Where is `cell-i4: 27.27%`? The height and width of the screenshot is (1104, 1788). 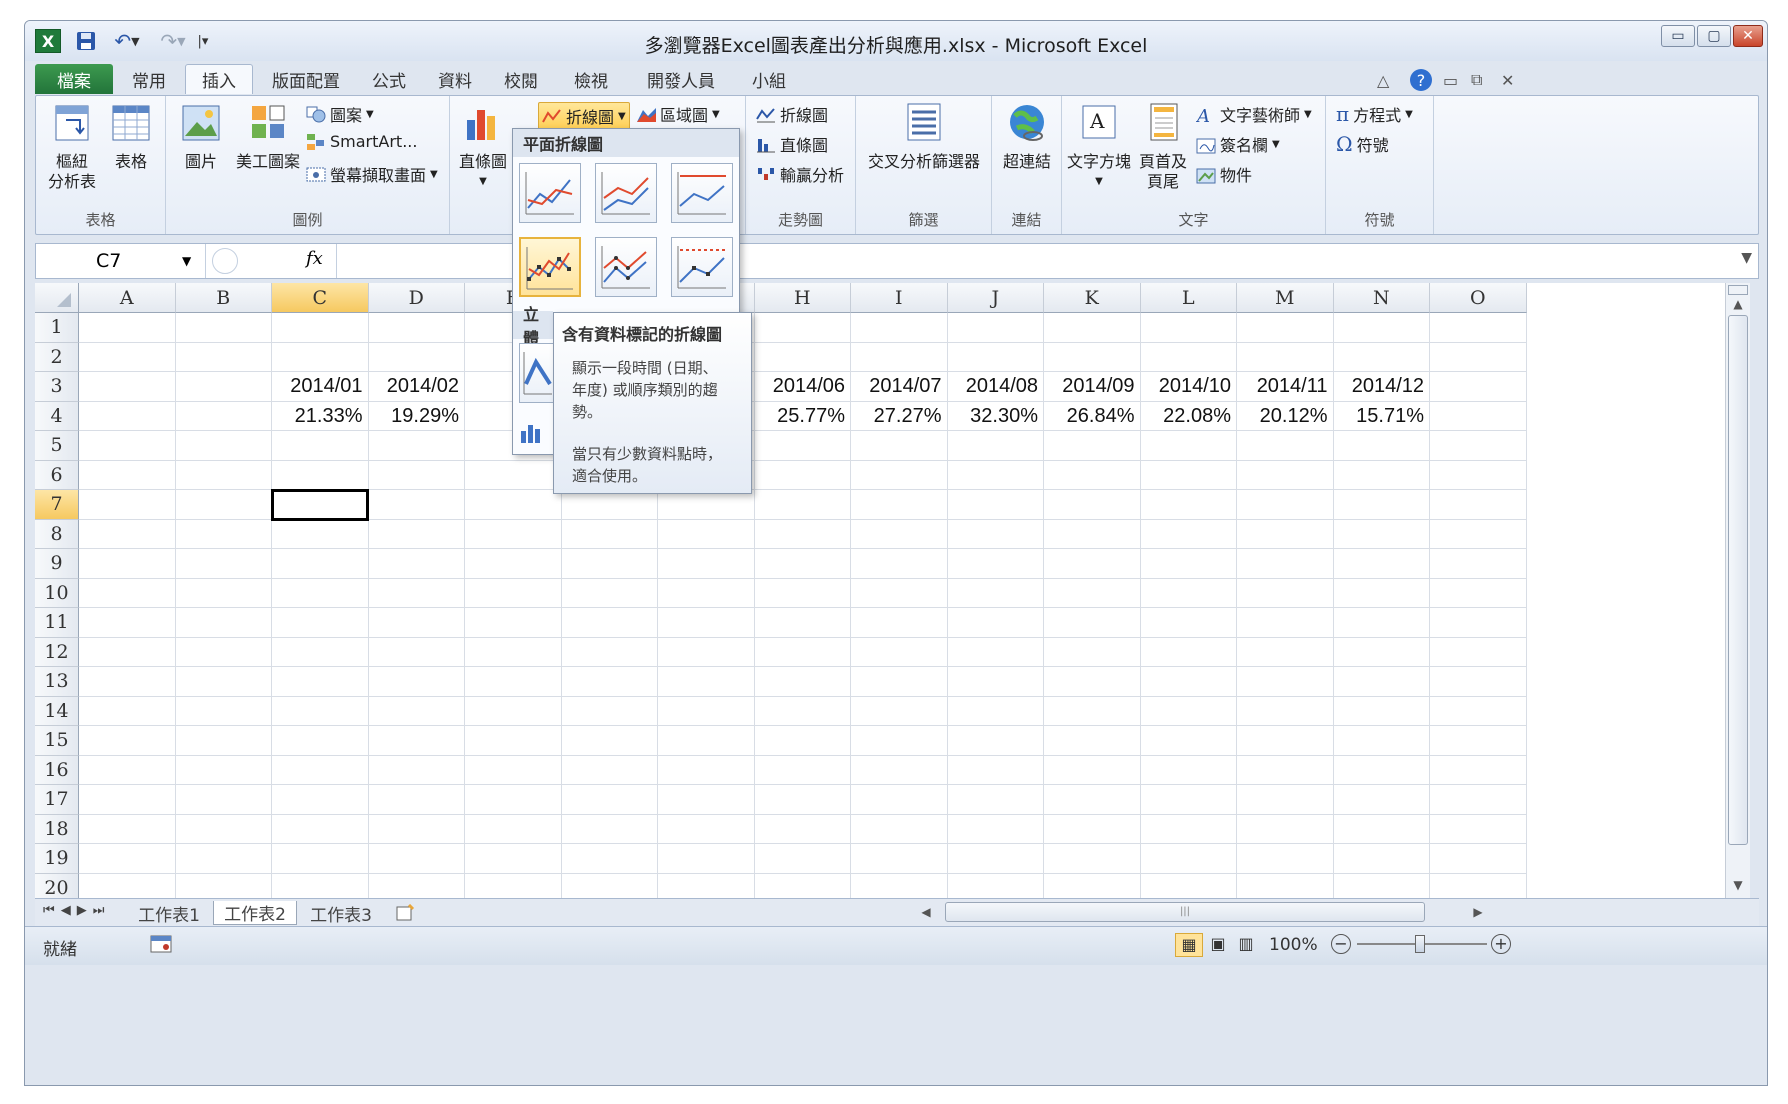 cell-i4: 27.27% is located at coordinates (899, 416).